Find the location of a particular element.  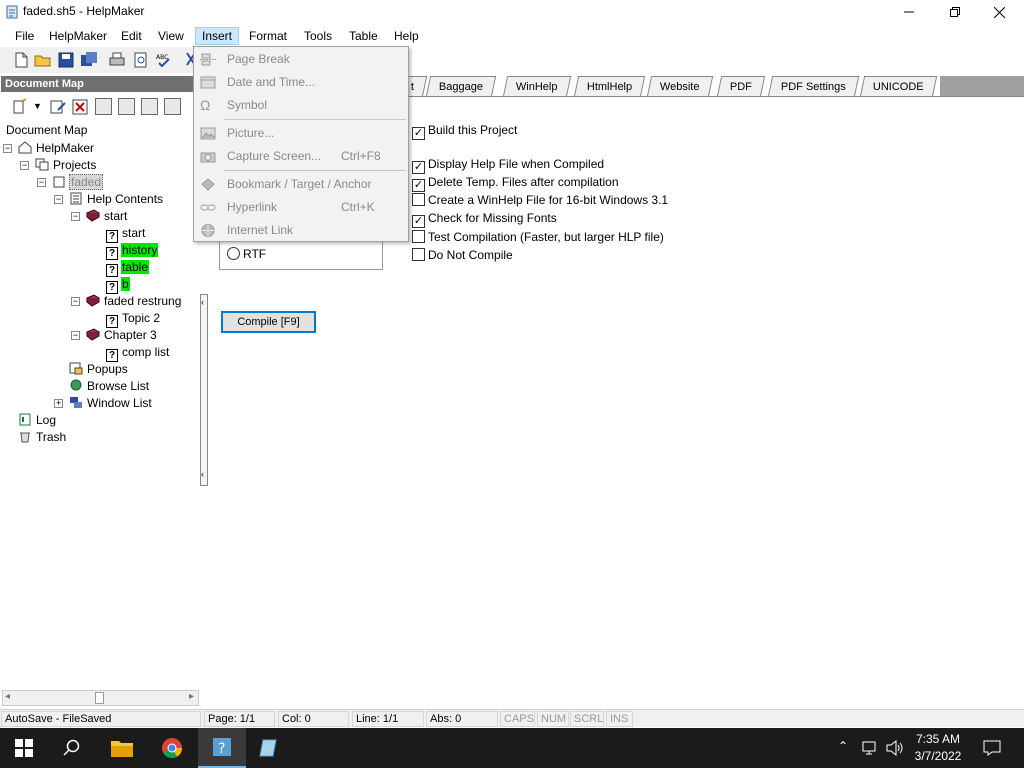

tab-pdf: PDF is located at coordinates (741, 86).